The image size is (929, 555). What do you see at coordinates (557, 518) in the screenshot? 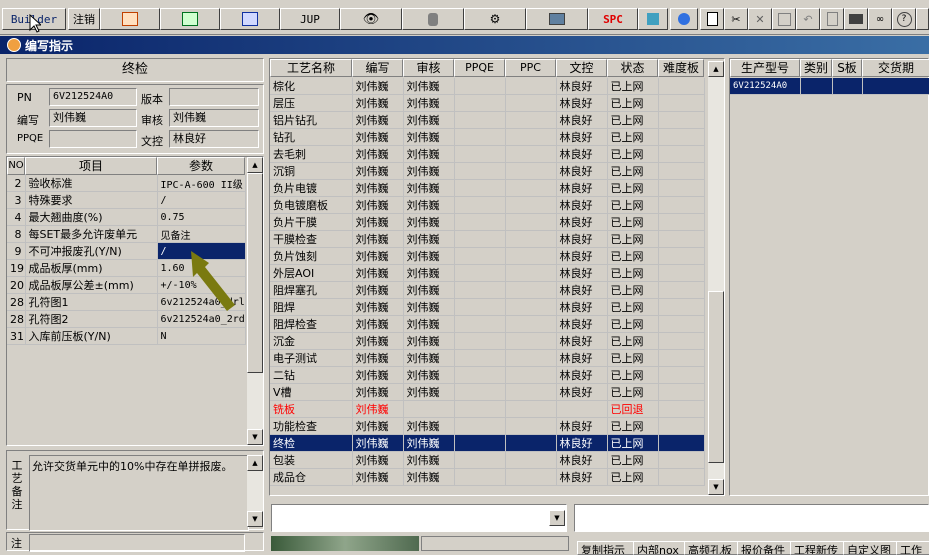
I see `chevron-down-icon: ▼` at bounding box center [557, 518].